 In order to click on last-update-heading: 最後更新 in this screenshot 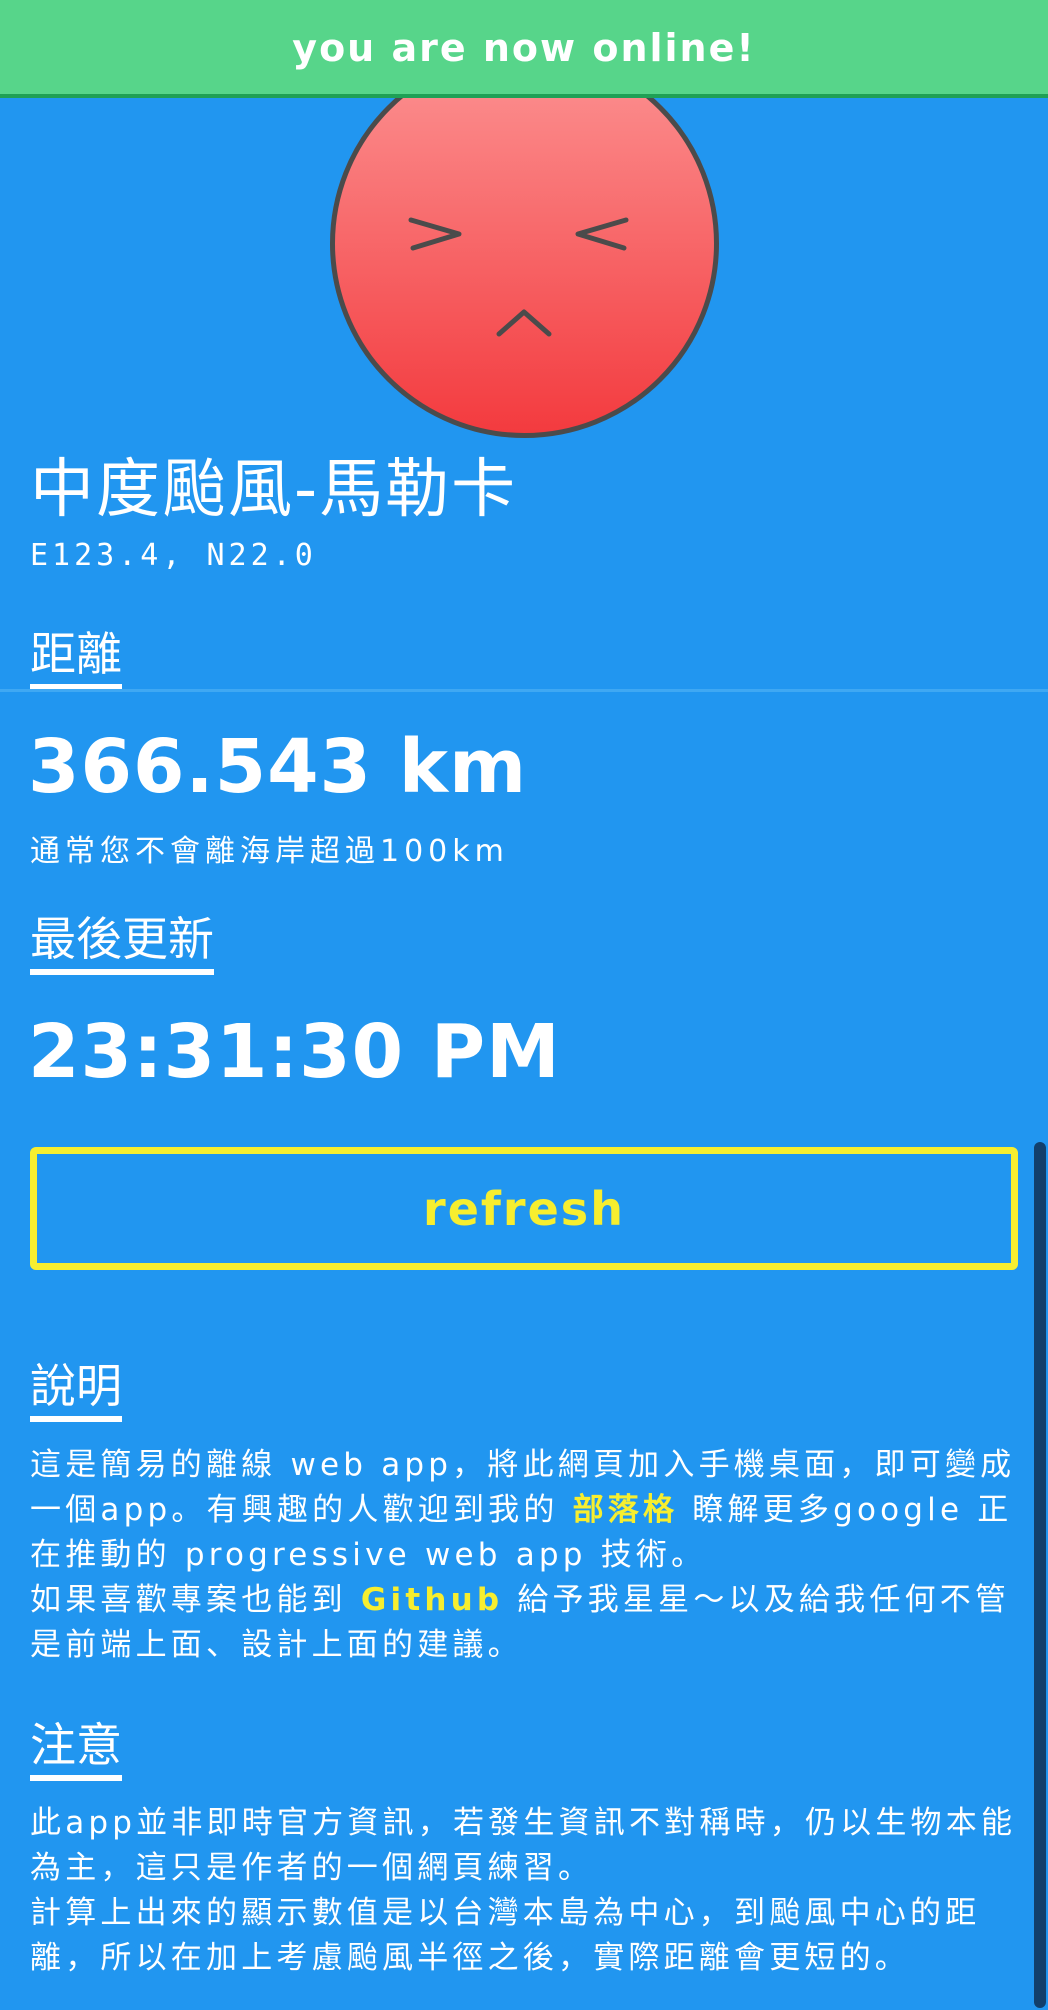, I will do `click(122, 943)`.